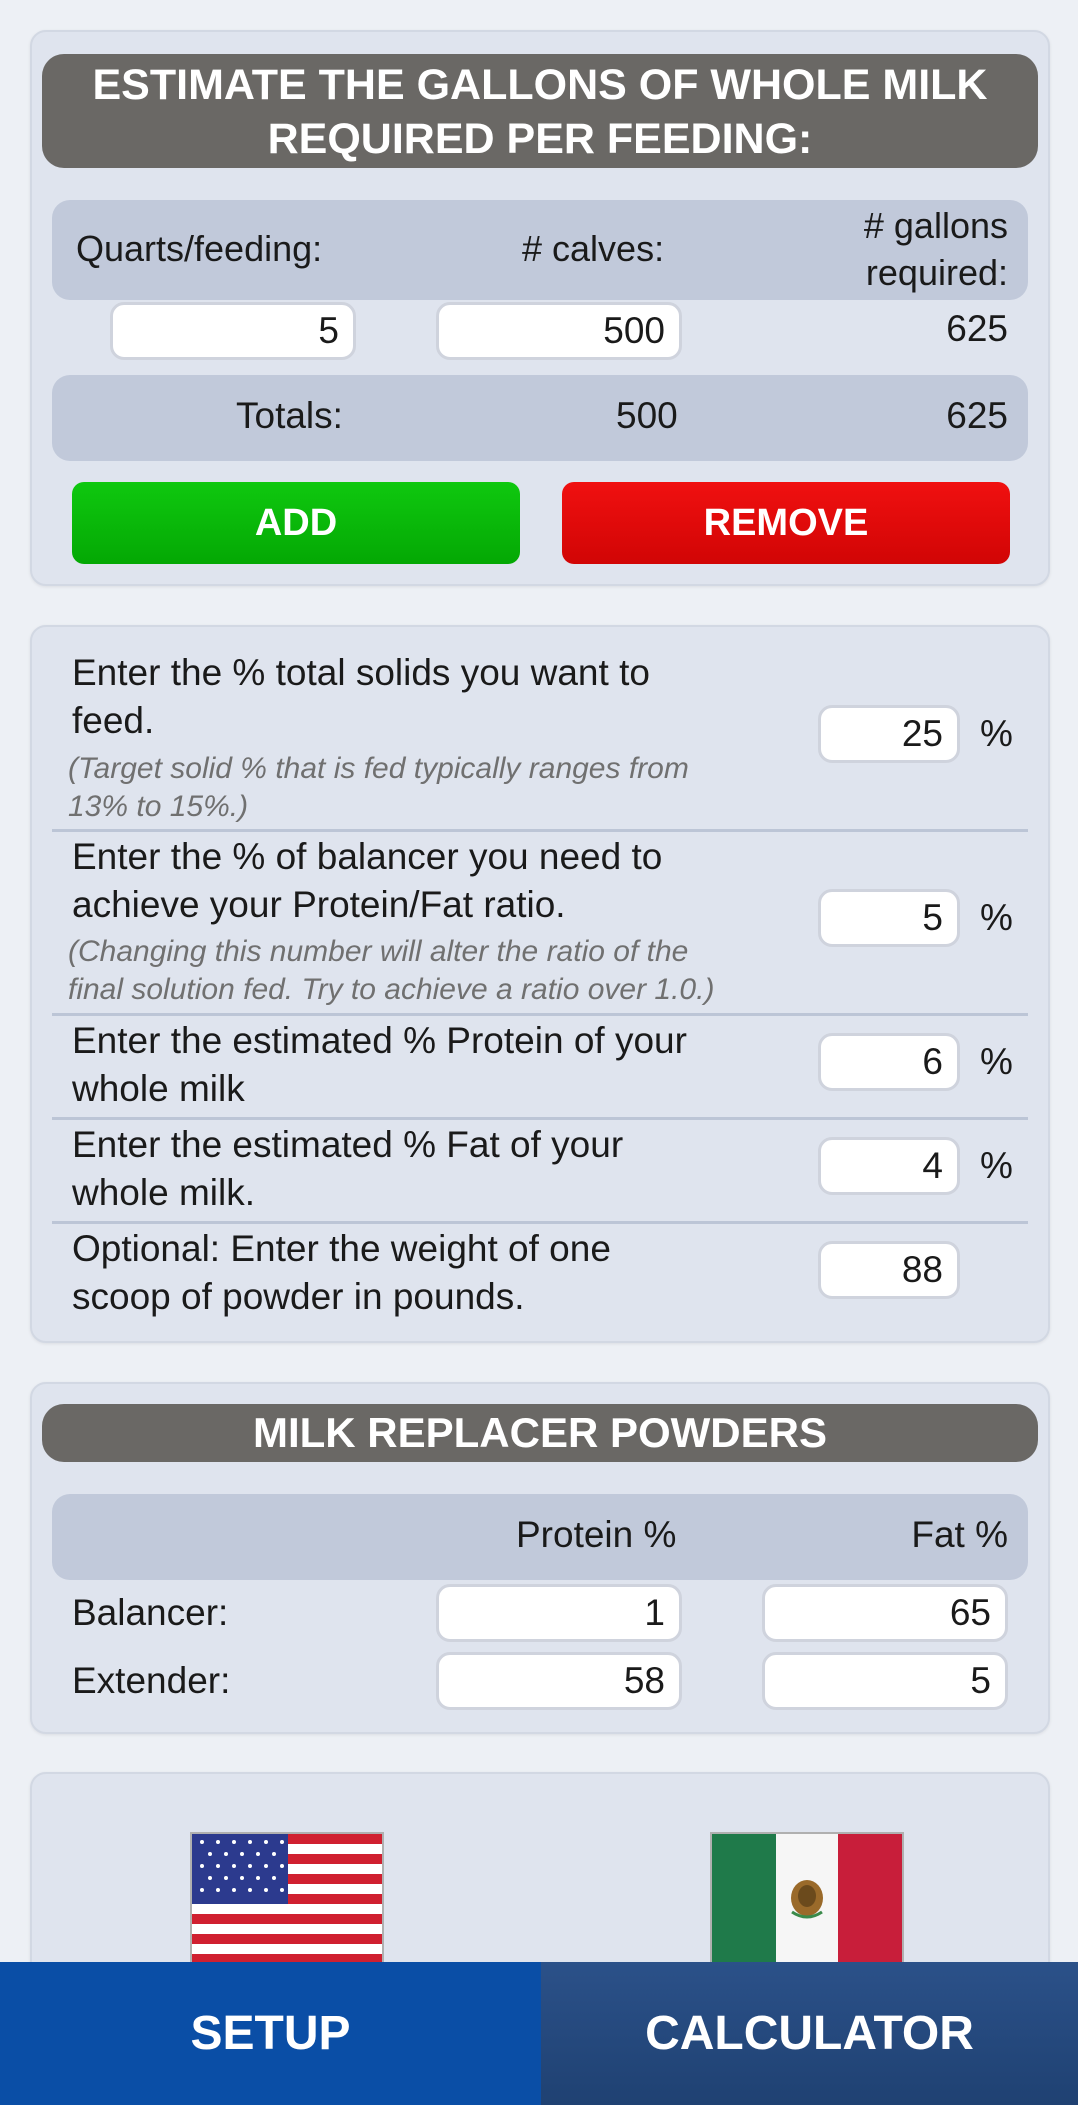  What do you see at coordinates (540, 418) in the screenshot?
I see `totals-row: Totals: 500 625` at bounding box center [540, 418].